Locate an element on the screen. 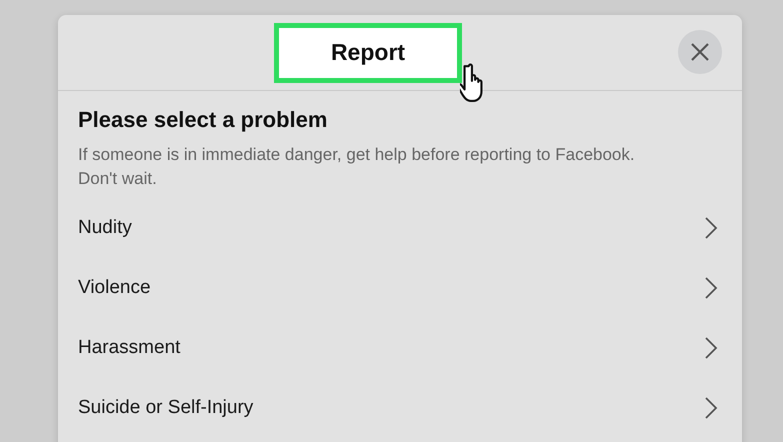 The width and height of the screenshot is (783, 442). option-label: Violence is located at coordinates (114, 288).